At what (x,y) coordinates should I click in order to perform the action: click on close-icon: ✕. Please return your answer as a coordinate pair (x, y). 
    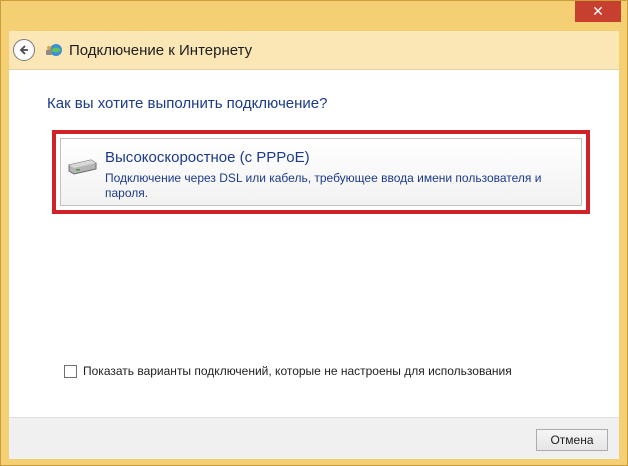
    Looking at the image, I should click on (598, 11).